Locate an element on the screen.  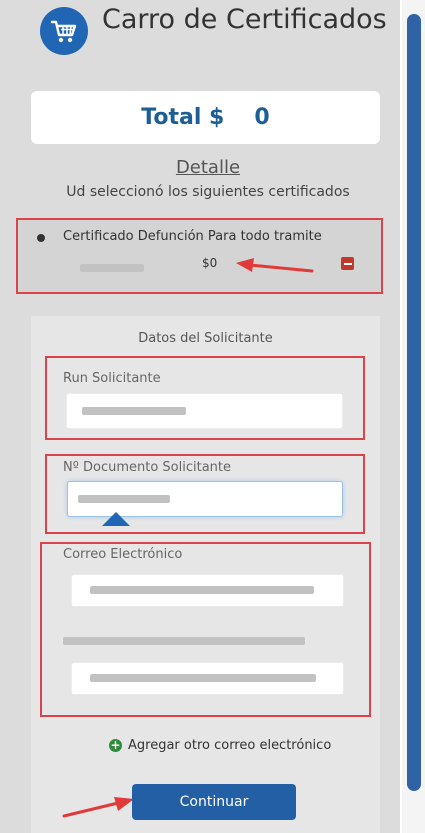
form-title: Datos del Solicitante is located at coordinates (205, 338).